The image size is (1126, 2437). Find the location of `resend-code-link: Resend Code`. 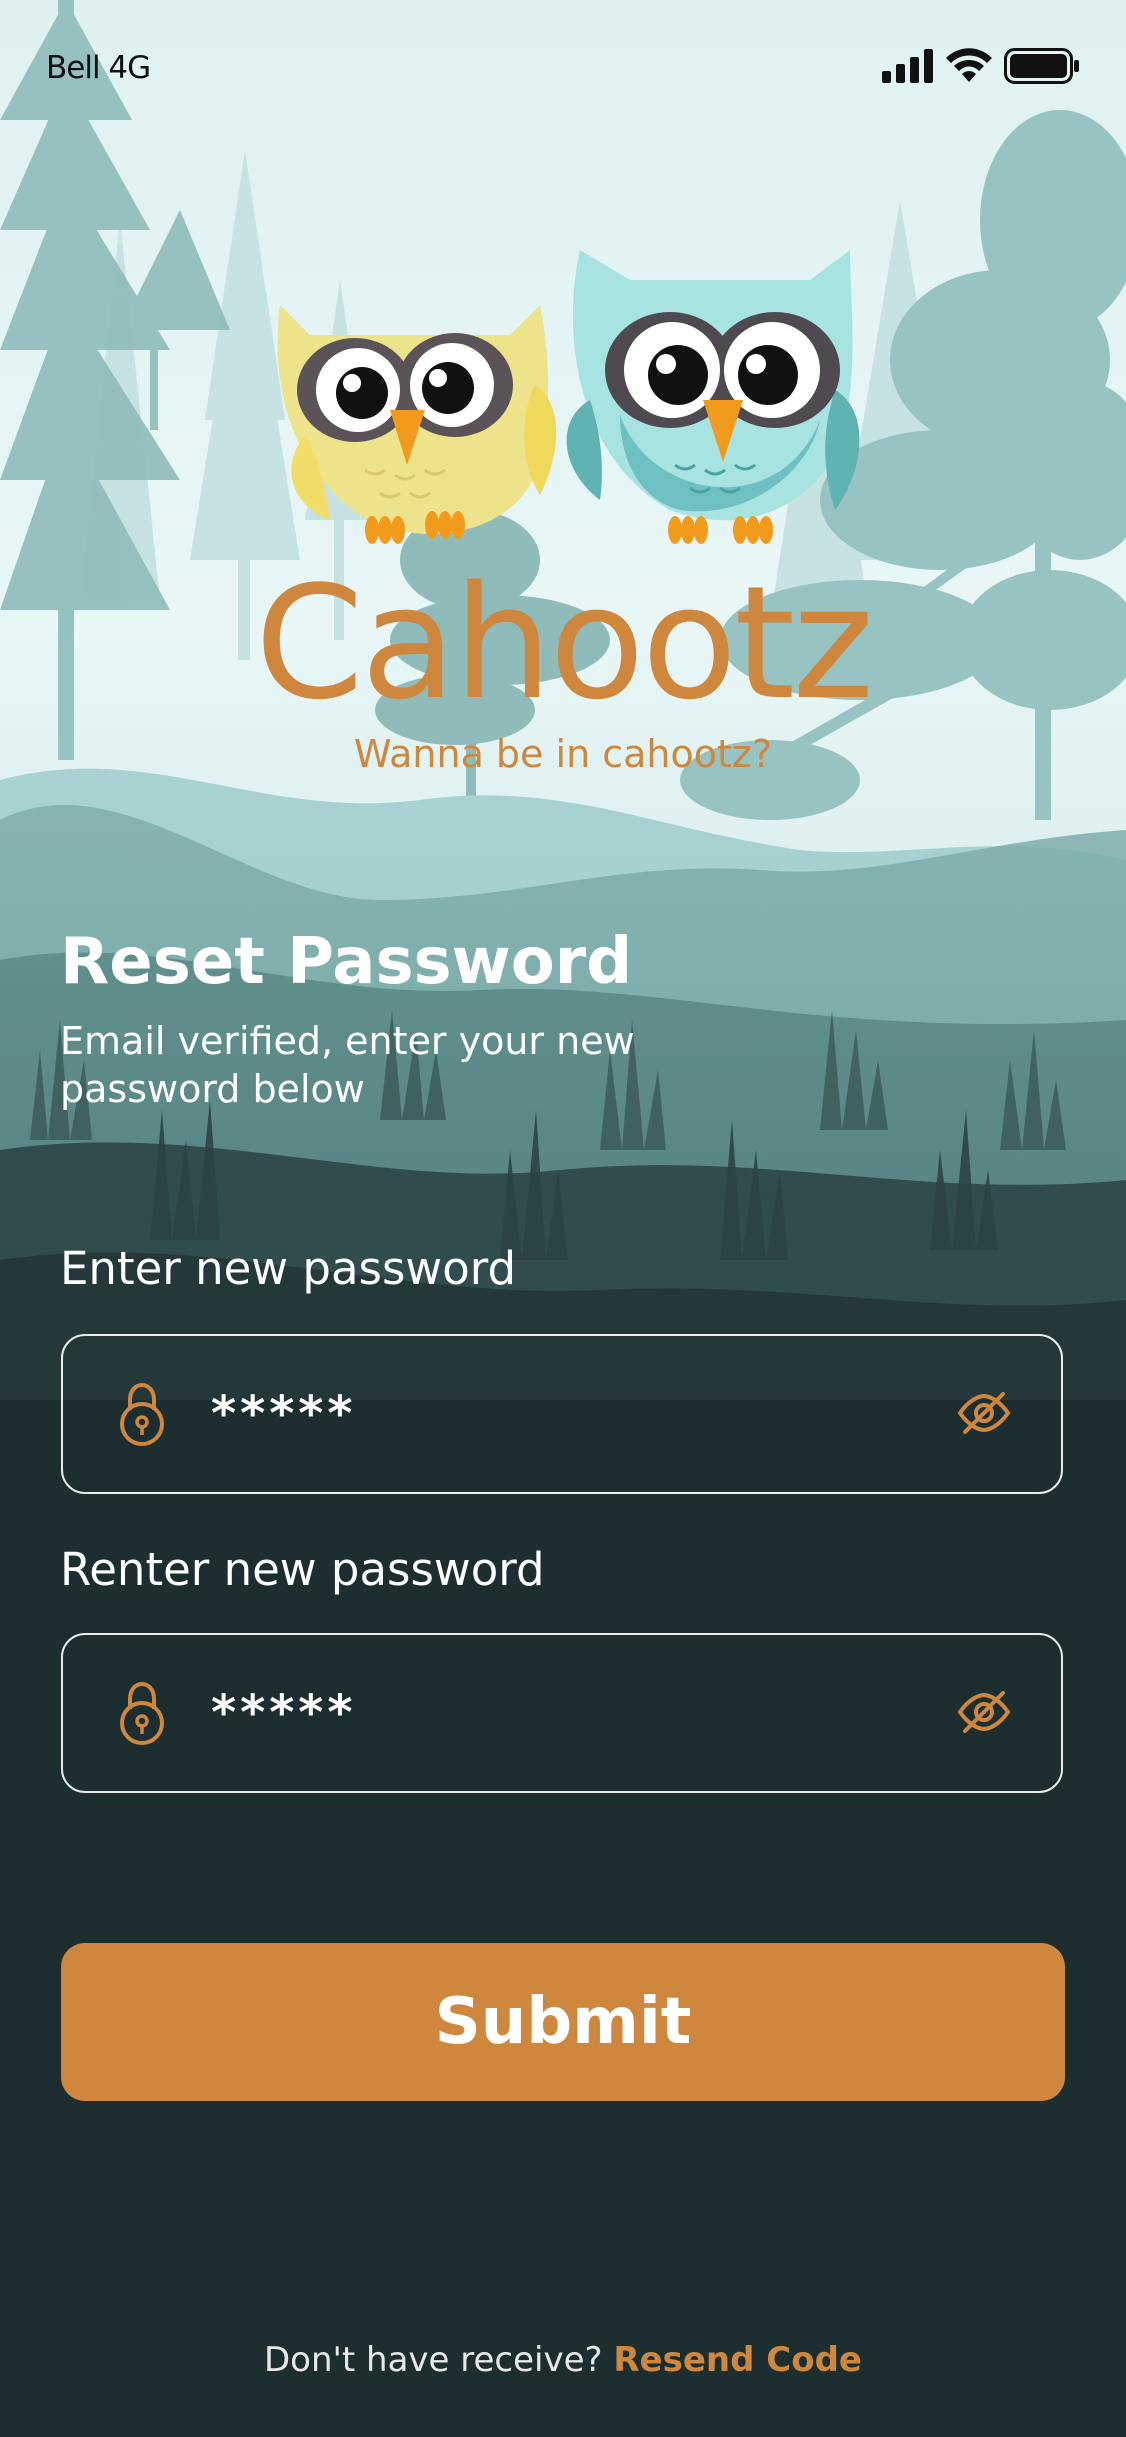

resend-code-link: Resend Code is located at coordinates (737, 2360).